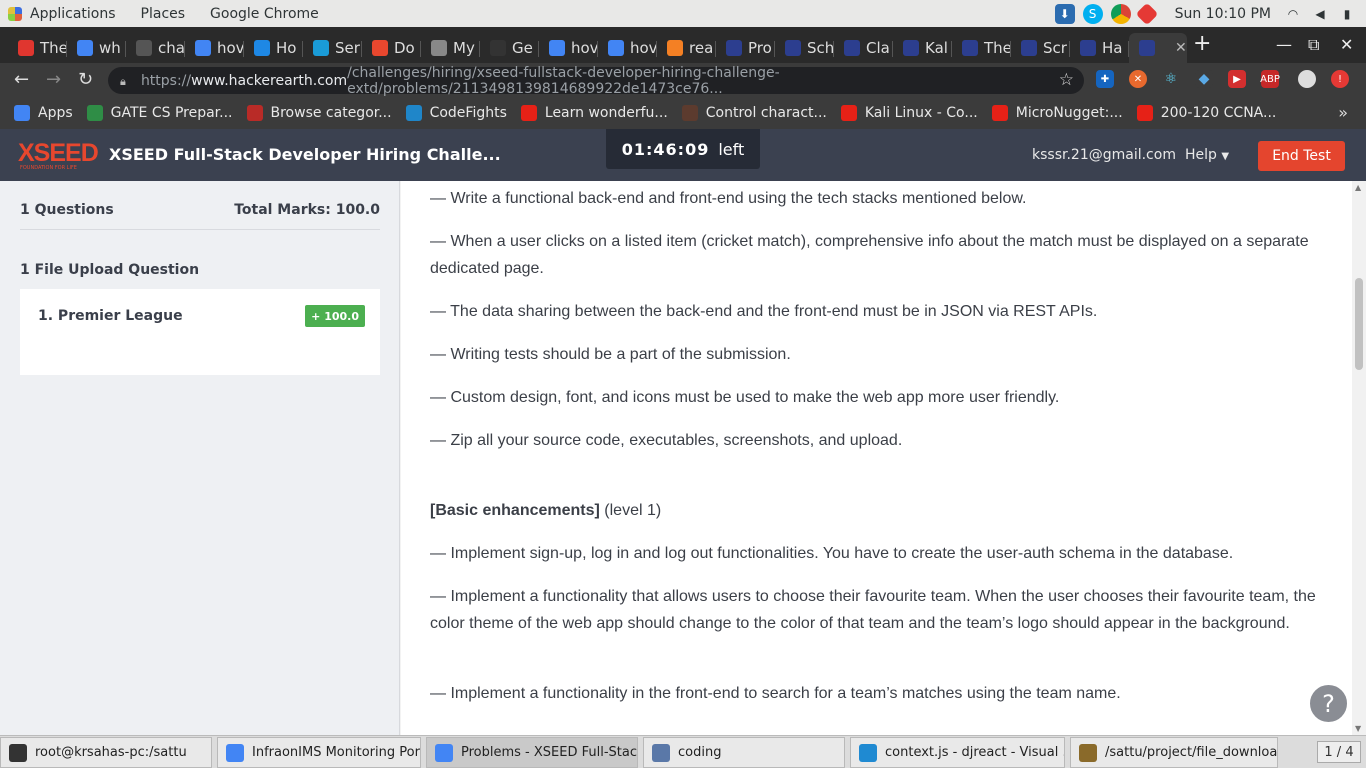  Describe the element at coordinates (1207, 155) in the screenshot. I see `help-menu: Help ▼` at that location.